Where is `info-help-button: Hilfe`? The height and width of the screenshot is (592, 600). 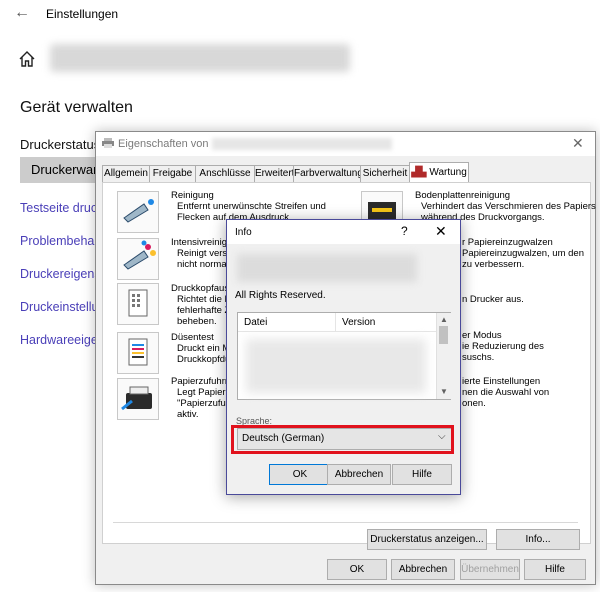 info-help-button: Hilfe is located at coordinates (422, 474).